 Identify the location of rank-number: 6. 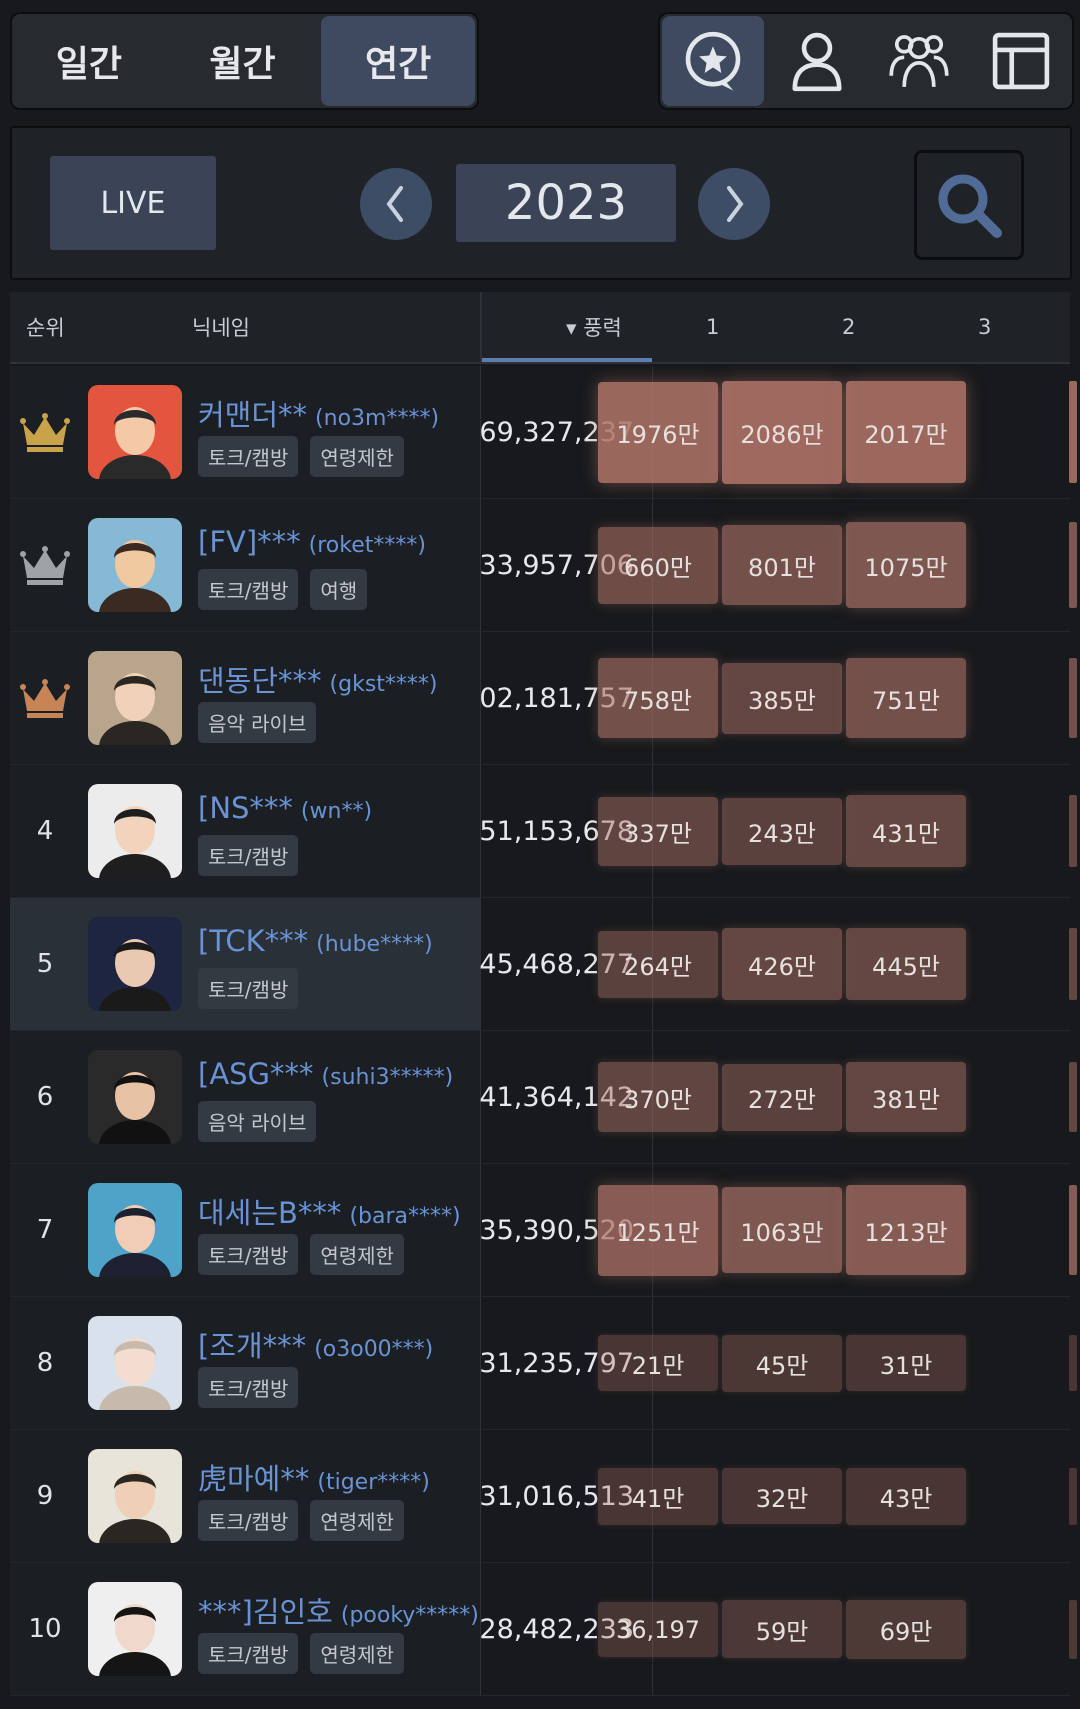
(45, 1097).